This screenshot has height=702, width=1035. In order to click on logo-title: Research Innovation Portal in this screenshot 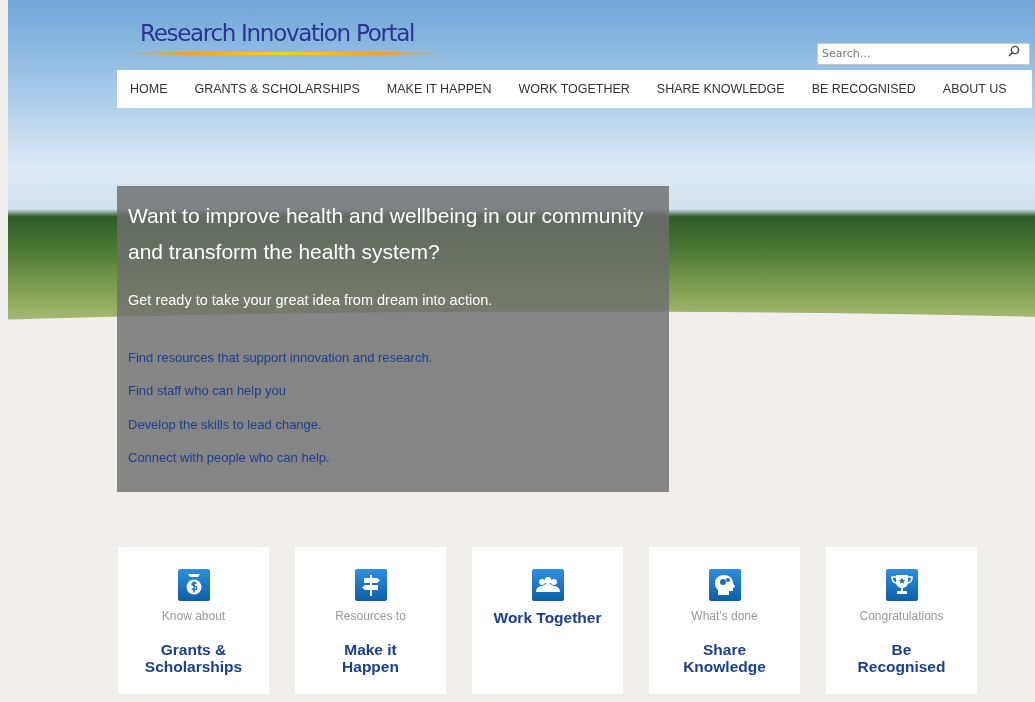, I will do `click(587, 33)`.